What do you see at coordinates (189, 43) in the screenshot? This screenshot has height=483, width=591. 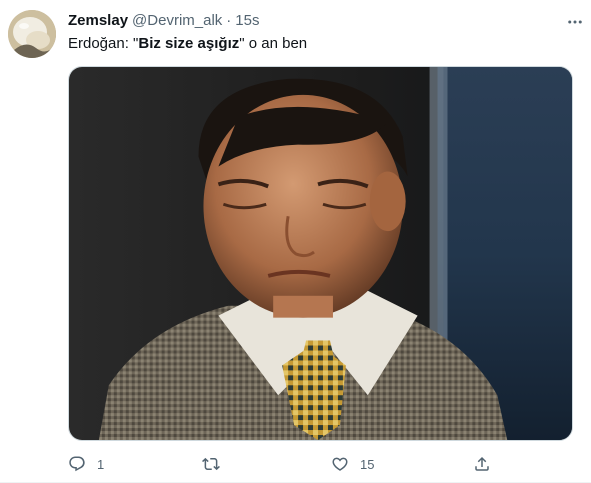 I see `tweet-text-bold: Biz size aşığız` at bounding box center [189, 43].